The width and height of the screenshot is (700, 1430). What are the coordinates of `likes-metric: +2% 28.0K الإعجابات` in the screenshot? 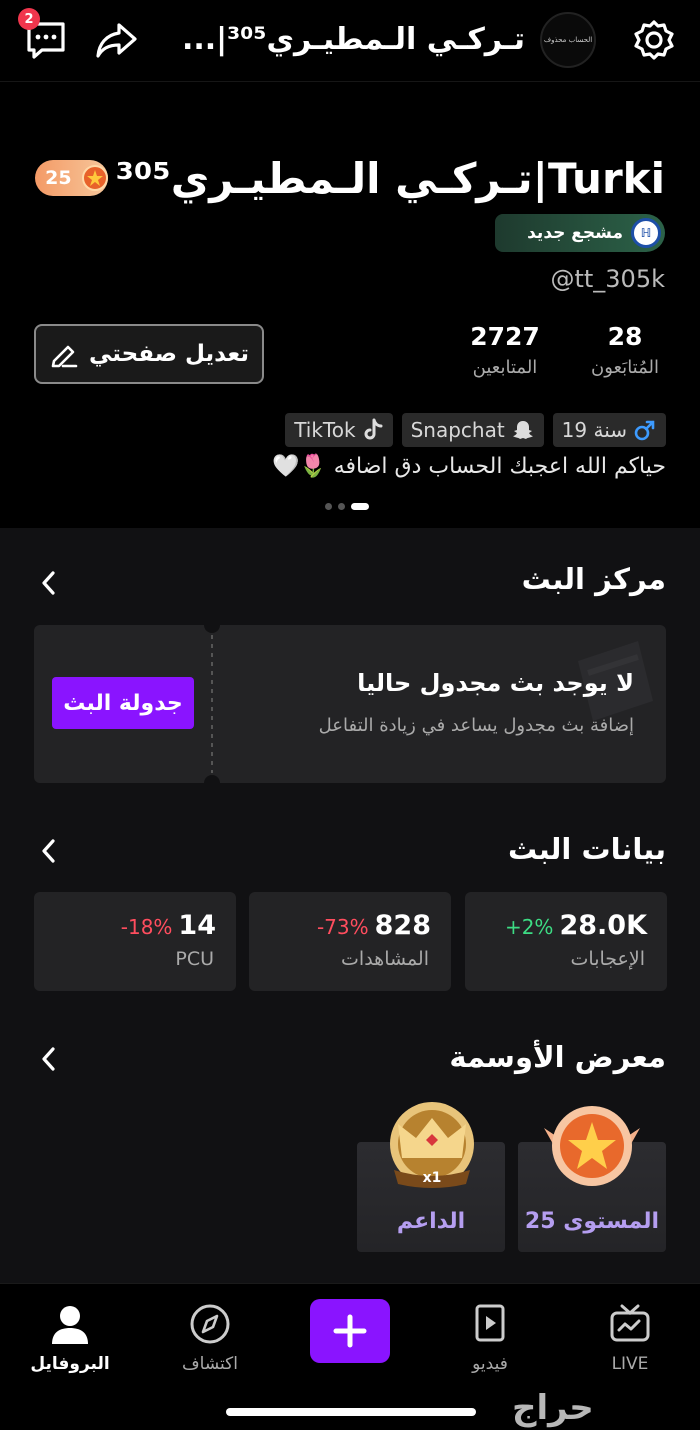 It's located at (566, 941).